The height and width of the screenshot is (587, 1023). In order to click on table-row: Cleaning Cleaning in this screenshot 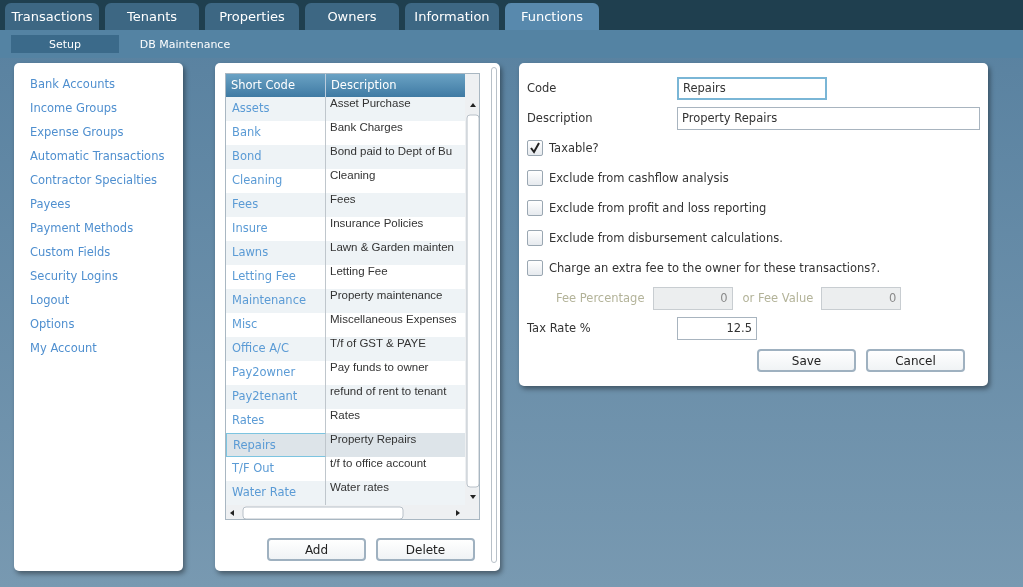, I will do `click(345, 181)`.